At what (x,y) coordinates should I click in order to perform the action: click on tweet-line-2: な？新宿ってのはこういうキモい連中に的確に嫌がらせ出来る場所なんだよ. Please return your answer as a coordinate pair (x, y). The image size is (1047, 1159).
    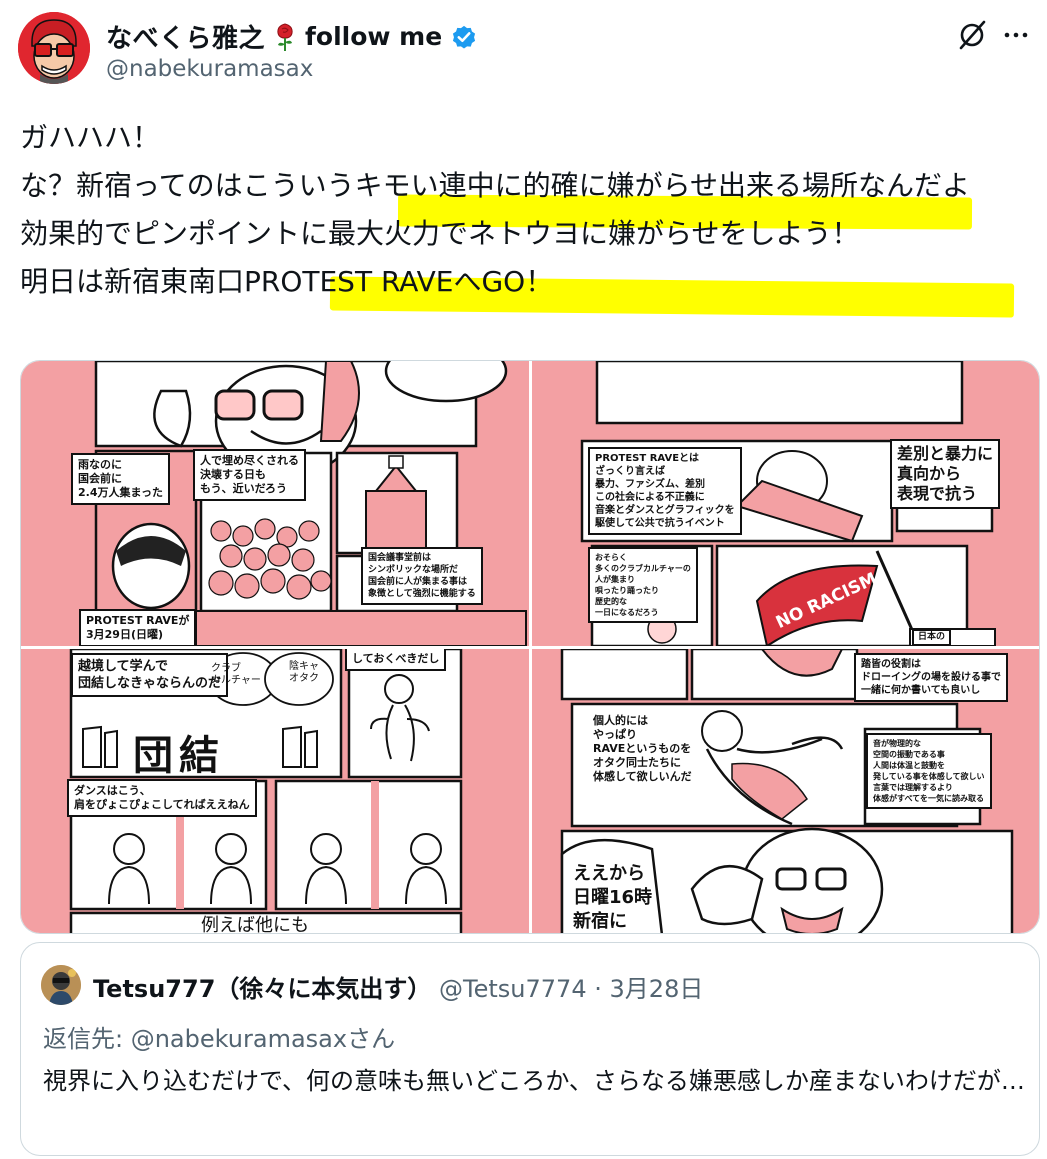
    Looking at the image, I should click on (495, 185).